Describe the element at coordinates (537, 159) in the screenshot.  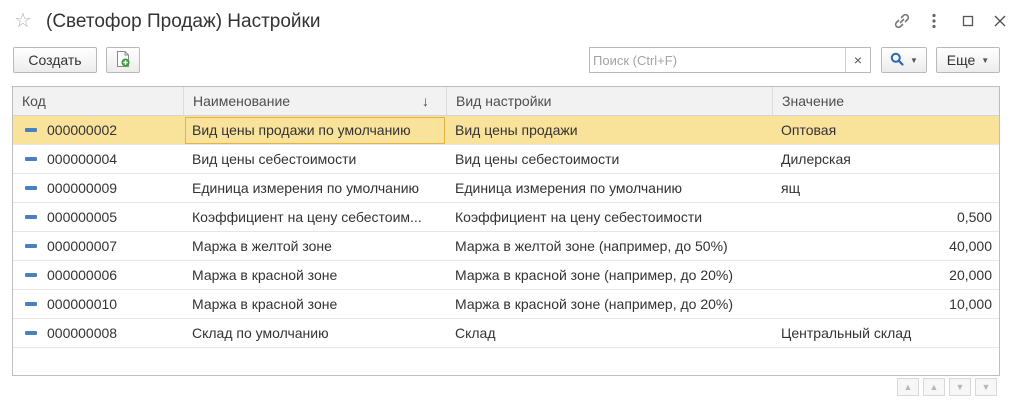
I see `cell-type: Вид цены себестоимости` at that location.